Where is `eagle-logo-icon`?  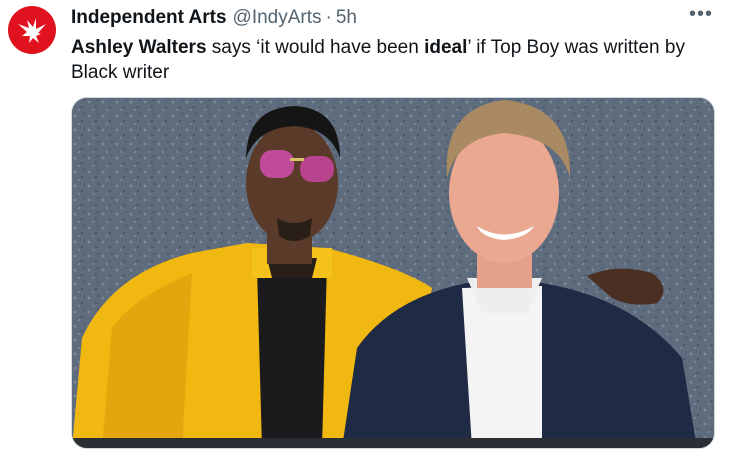 eagle-logo-icon is located at coordinates (32, 30).